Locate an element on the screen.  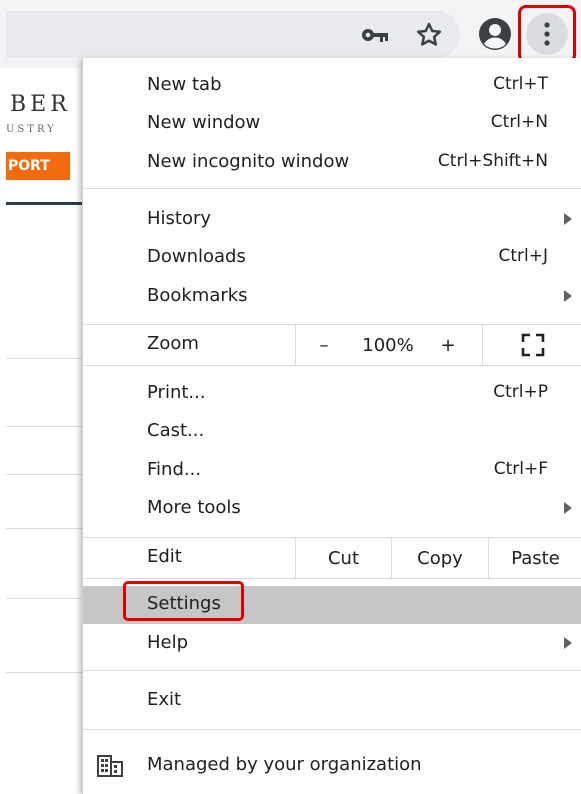
menu-item-settings: Settings is located at coordinates (332, 602).